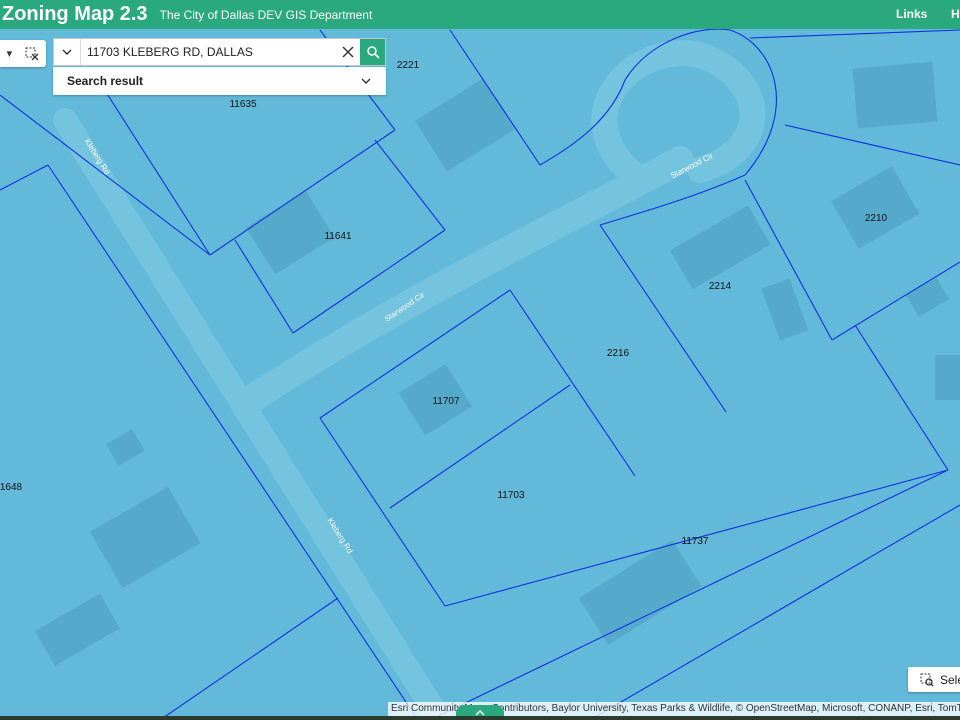 The height and width of the screenshot is (720, 960). Describe the element at coordinates (876, 218) in the screenshot. I see `parcel-label: 2210` at that location.